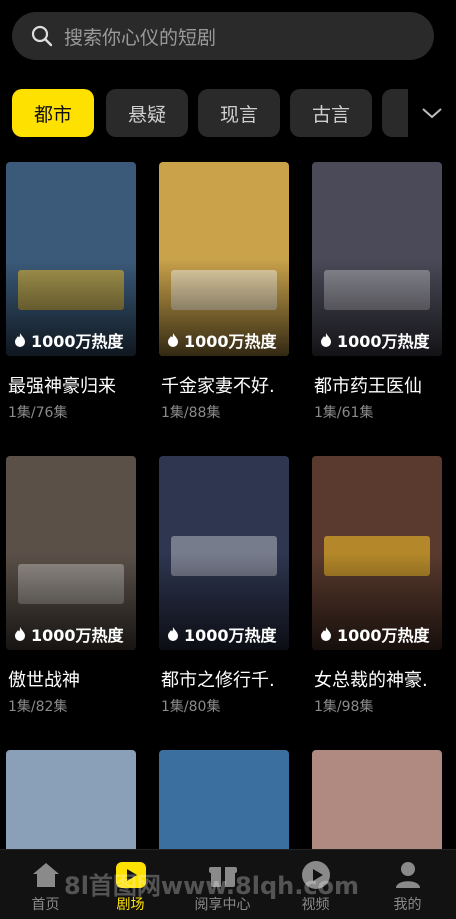  I want to click on drama-title: 都市之修行千., so click(218, 680).